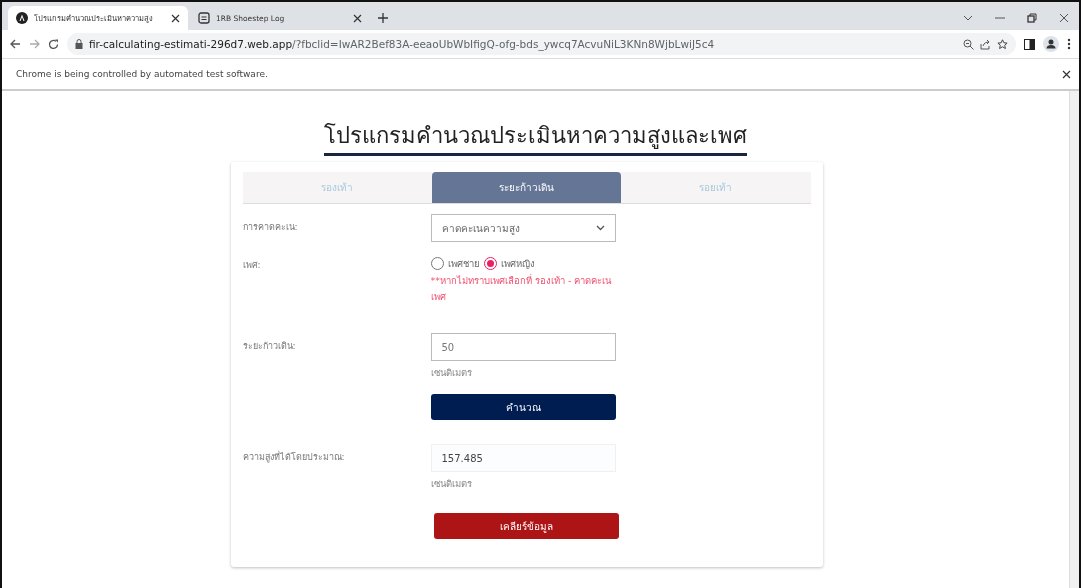 This screenshot has height=588, width=1081. What do you see at coordinates (79, 44) in the screenshot?
I see `lock-icon` at bounding box center [79, 44].